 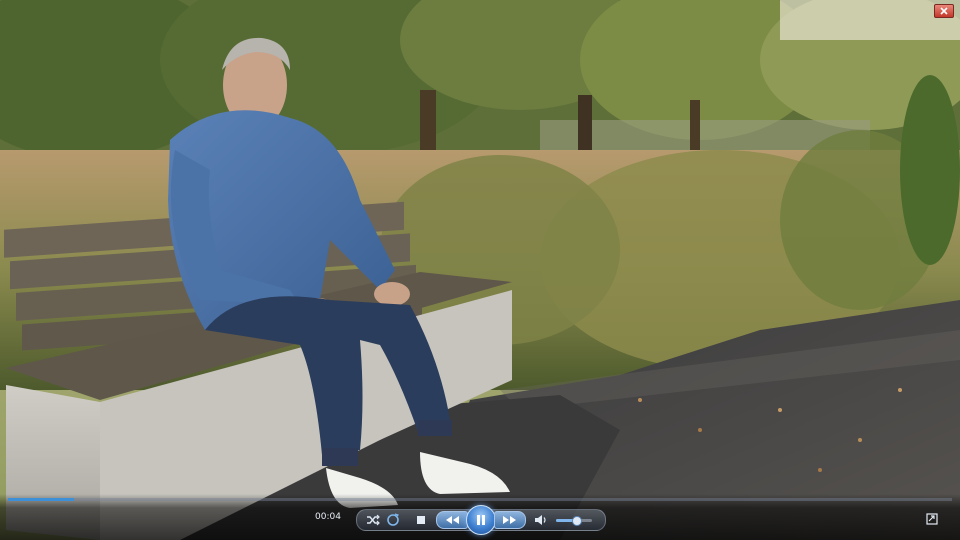 I want to click on seek-progress, so click(x=41, y=499).